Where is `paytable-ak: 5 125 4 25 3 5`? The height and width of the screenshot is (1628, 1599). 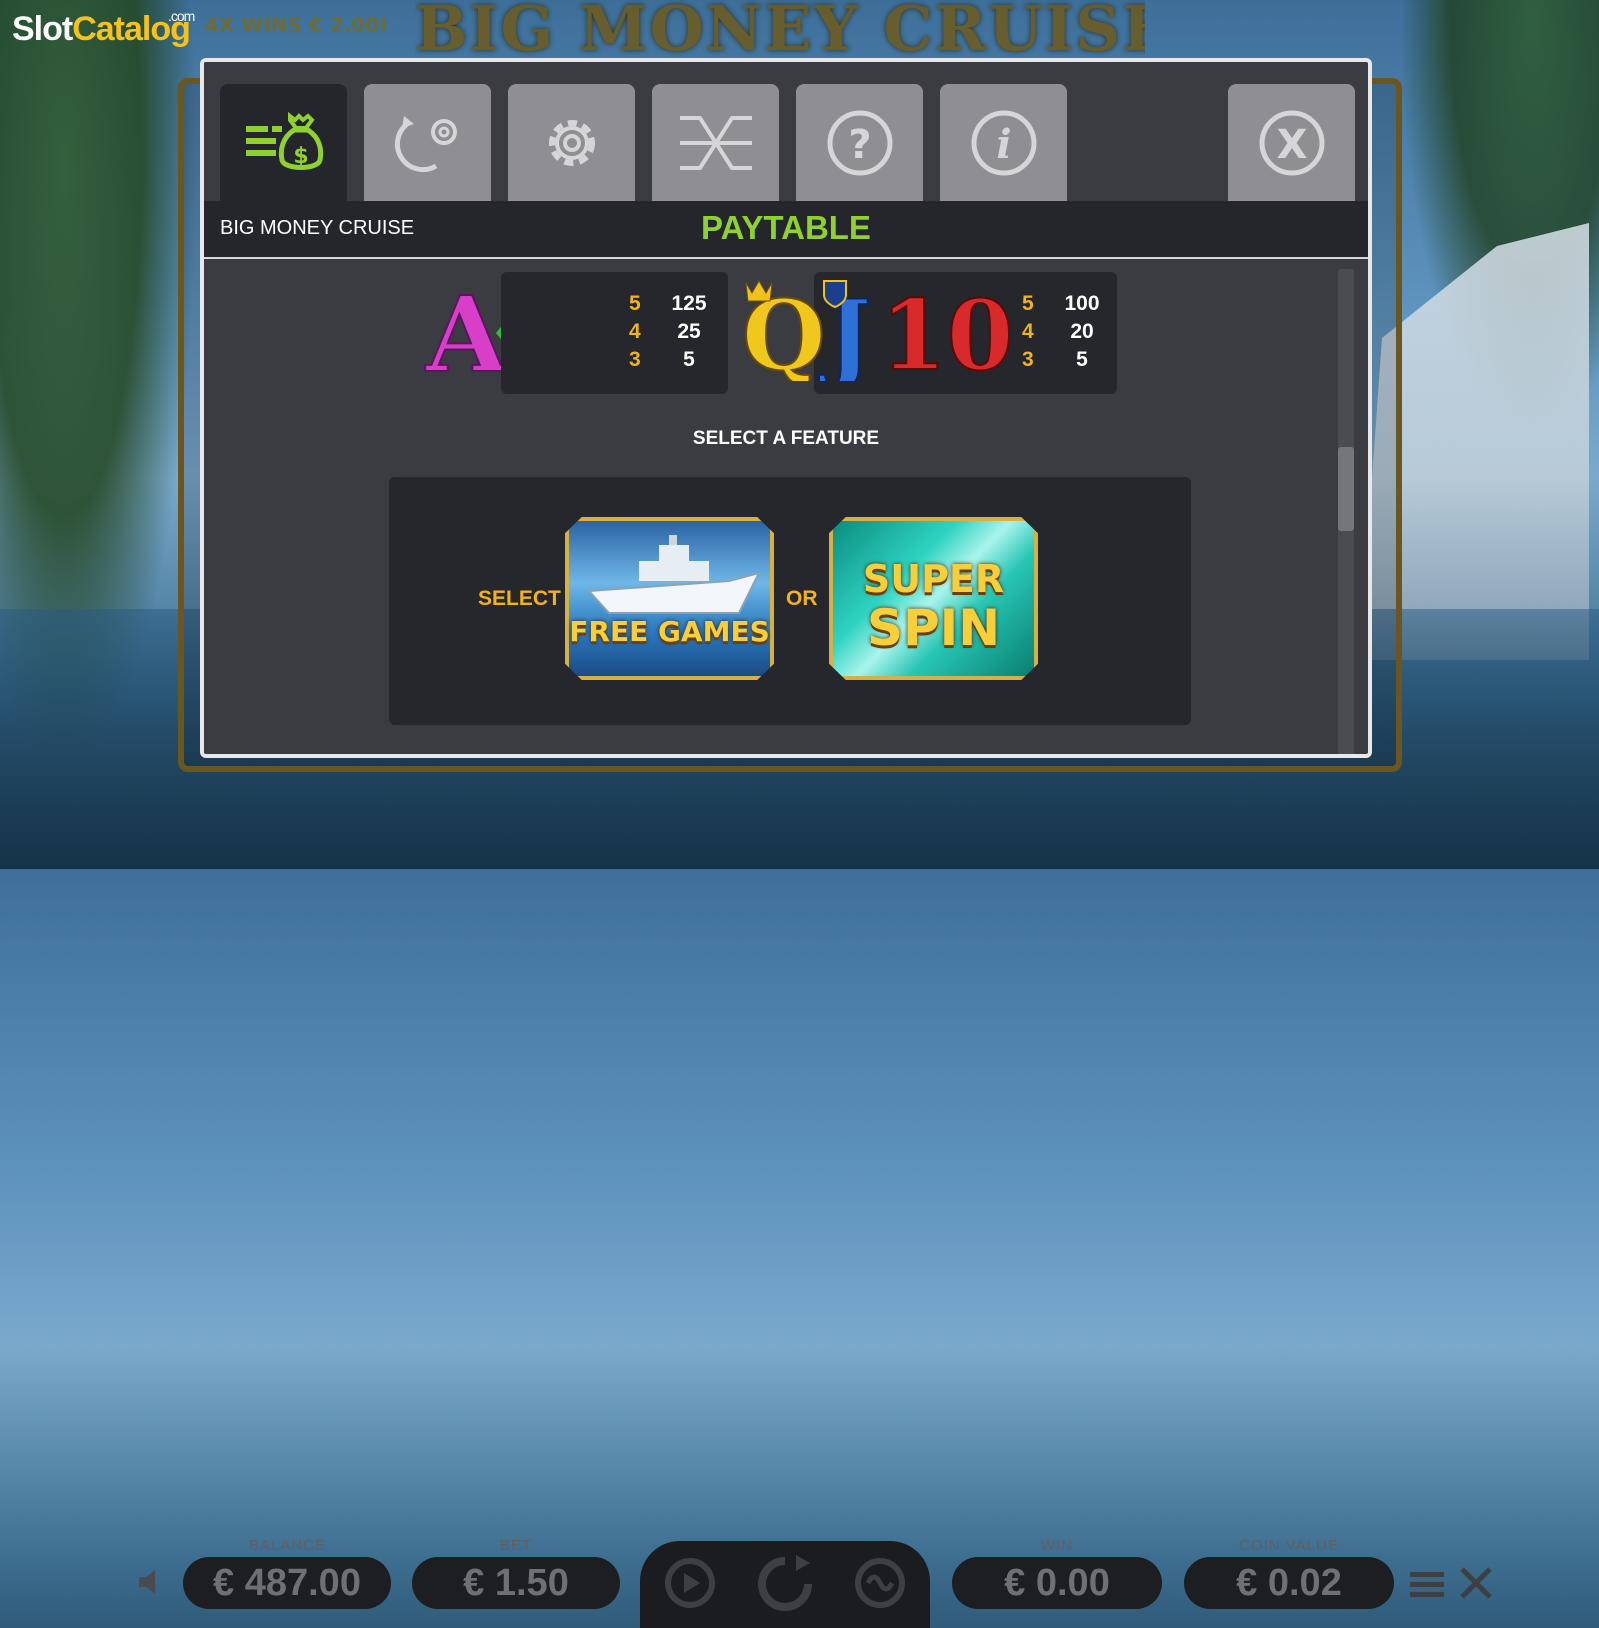
paytable-ak: 5 125 4 25 3 5 is located at coordinates (671, 334).